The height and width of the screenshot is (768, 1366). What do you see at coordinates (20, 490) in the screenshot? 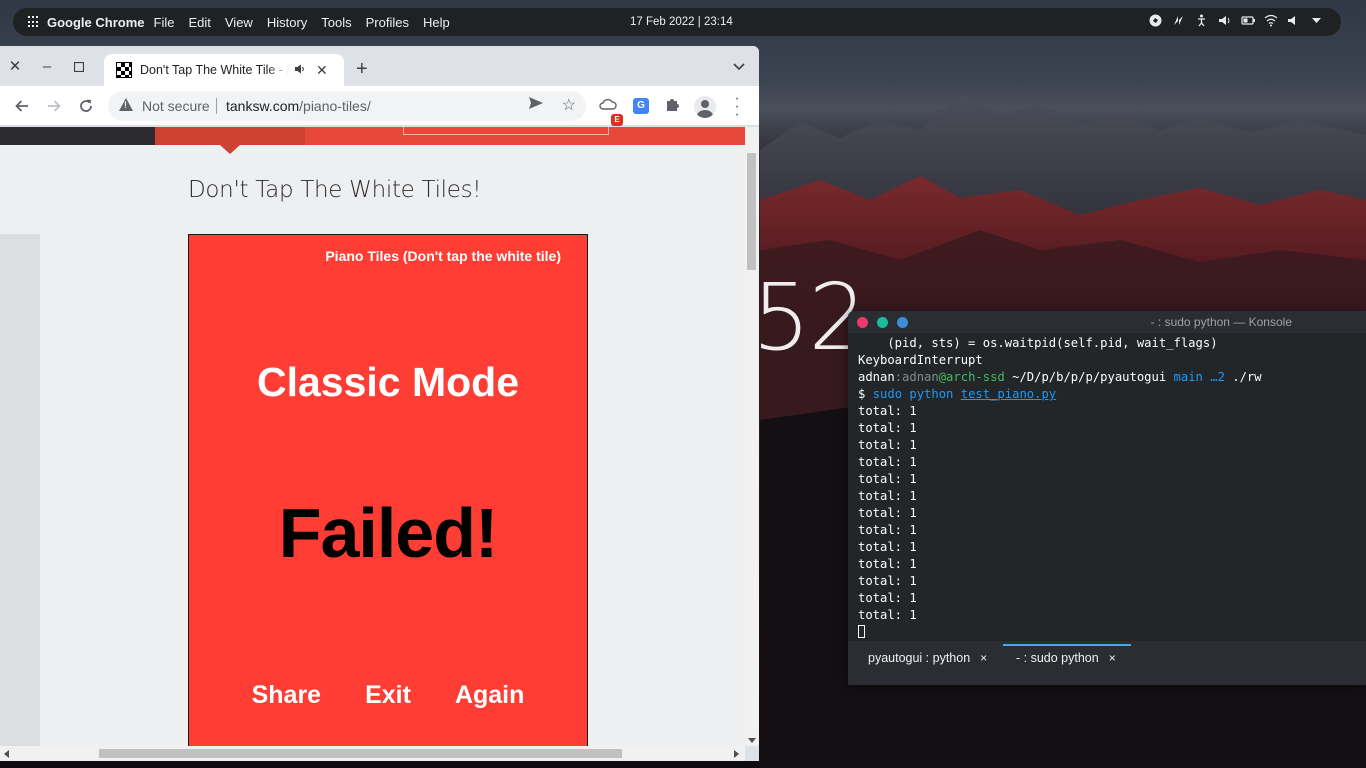
I see `left-ad-rail` at bounding box center [20, 490].